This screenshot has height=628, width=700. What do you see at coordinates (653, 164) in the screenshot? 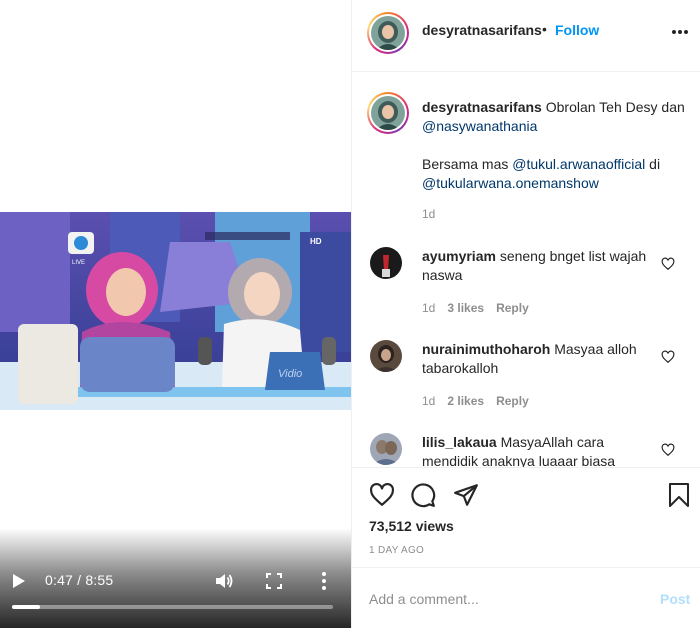
I see `caption-text-3: di` at bounding box center [653, 164].